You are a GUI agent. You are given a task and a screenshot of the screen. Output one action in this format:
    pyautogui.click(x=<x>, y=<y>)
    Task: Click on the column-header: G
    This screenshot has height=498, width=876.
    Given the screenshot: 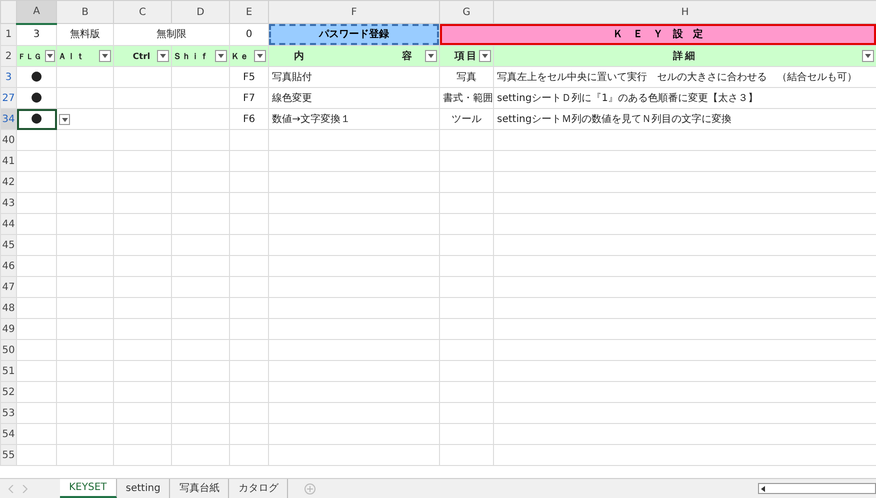 What is the action you would take?
    pyautogui.click(x=467, y=12)
    